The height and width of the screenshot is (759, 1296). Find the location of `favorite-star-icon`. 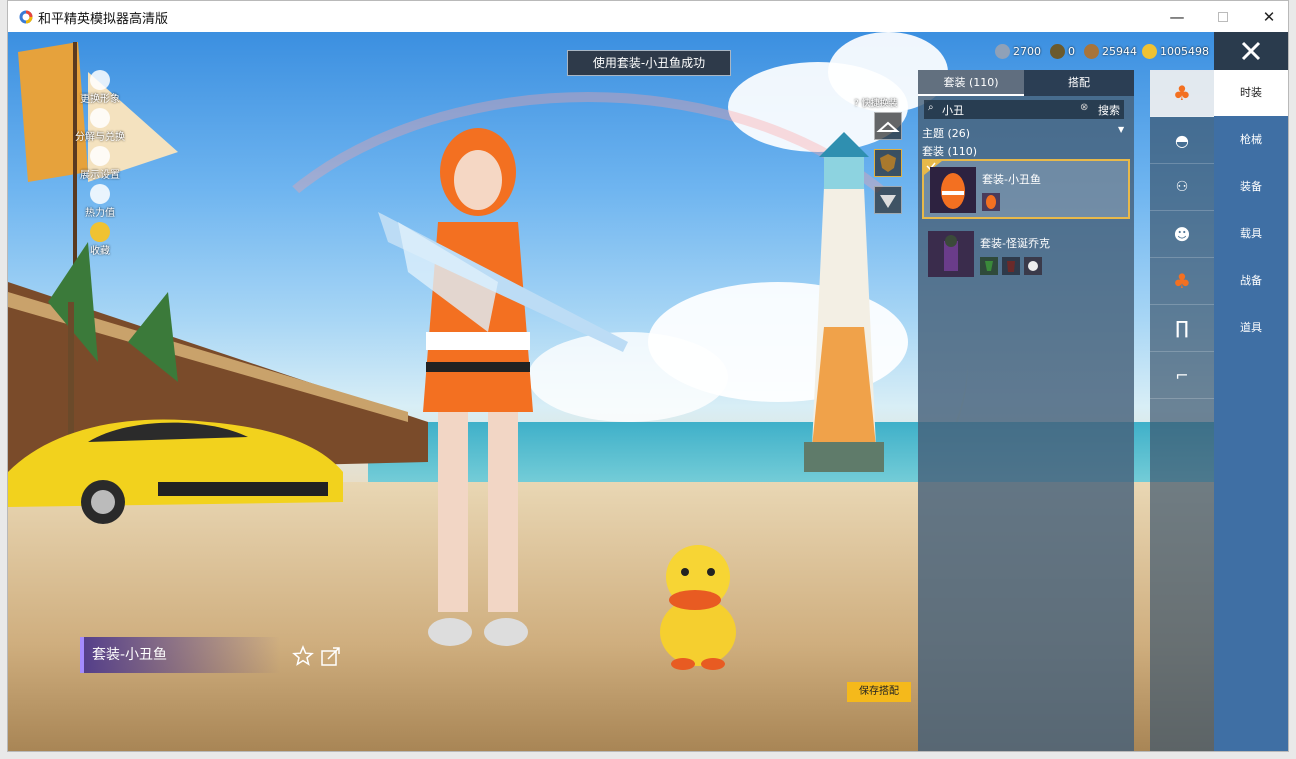

favorite-star-icon is located at coordinates (303, 656).